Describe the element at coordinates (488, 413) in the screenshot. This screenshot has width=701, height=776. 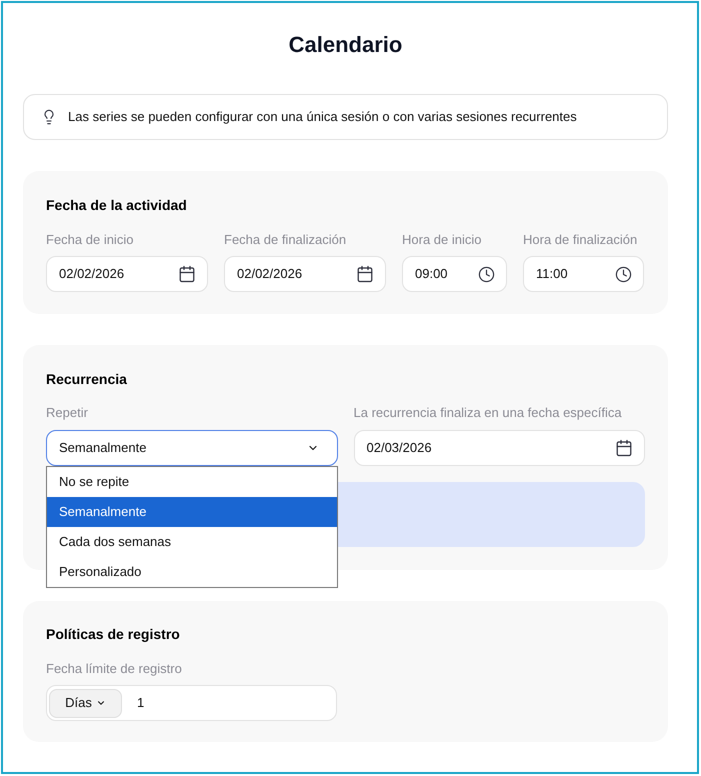
I see `field-label: La recurrencia finaliza en una fecha específica` at that location.